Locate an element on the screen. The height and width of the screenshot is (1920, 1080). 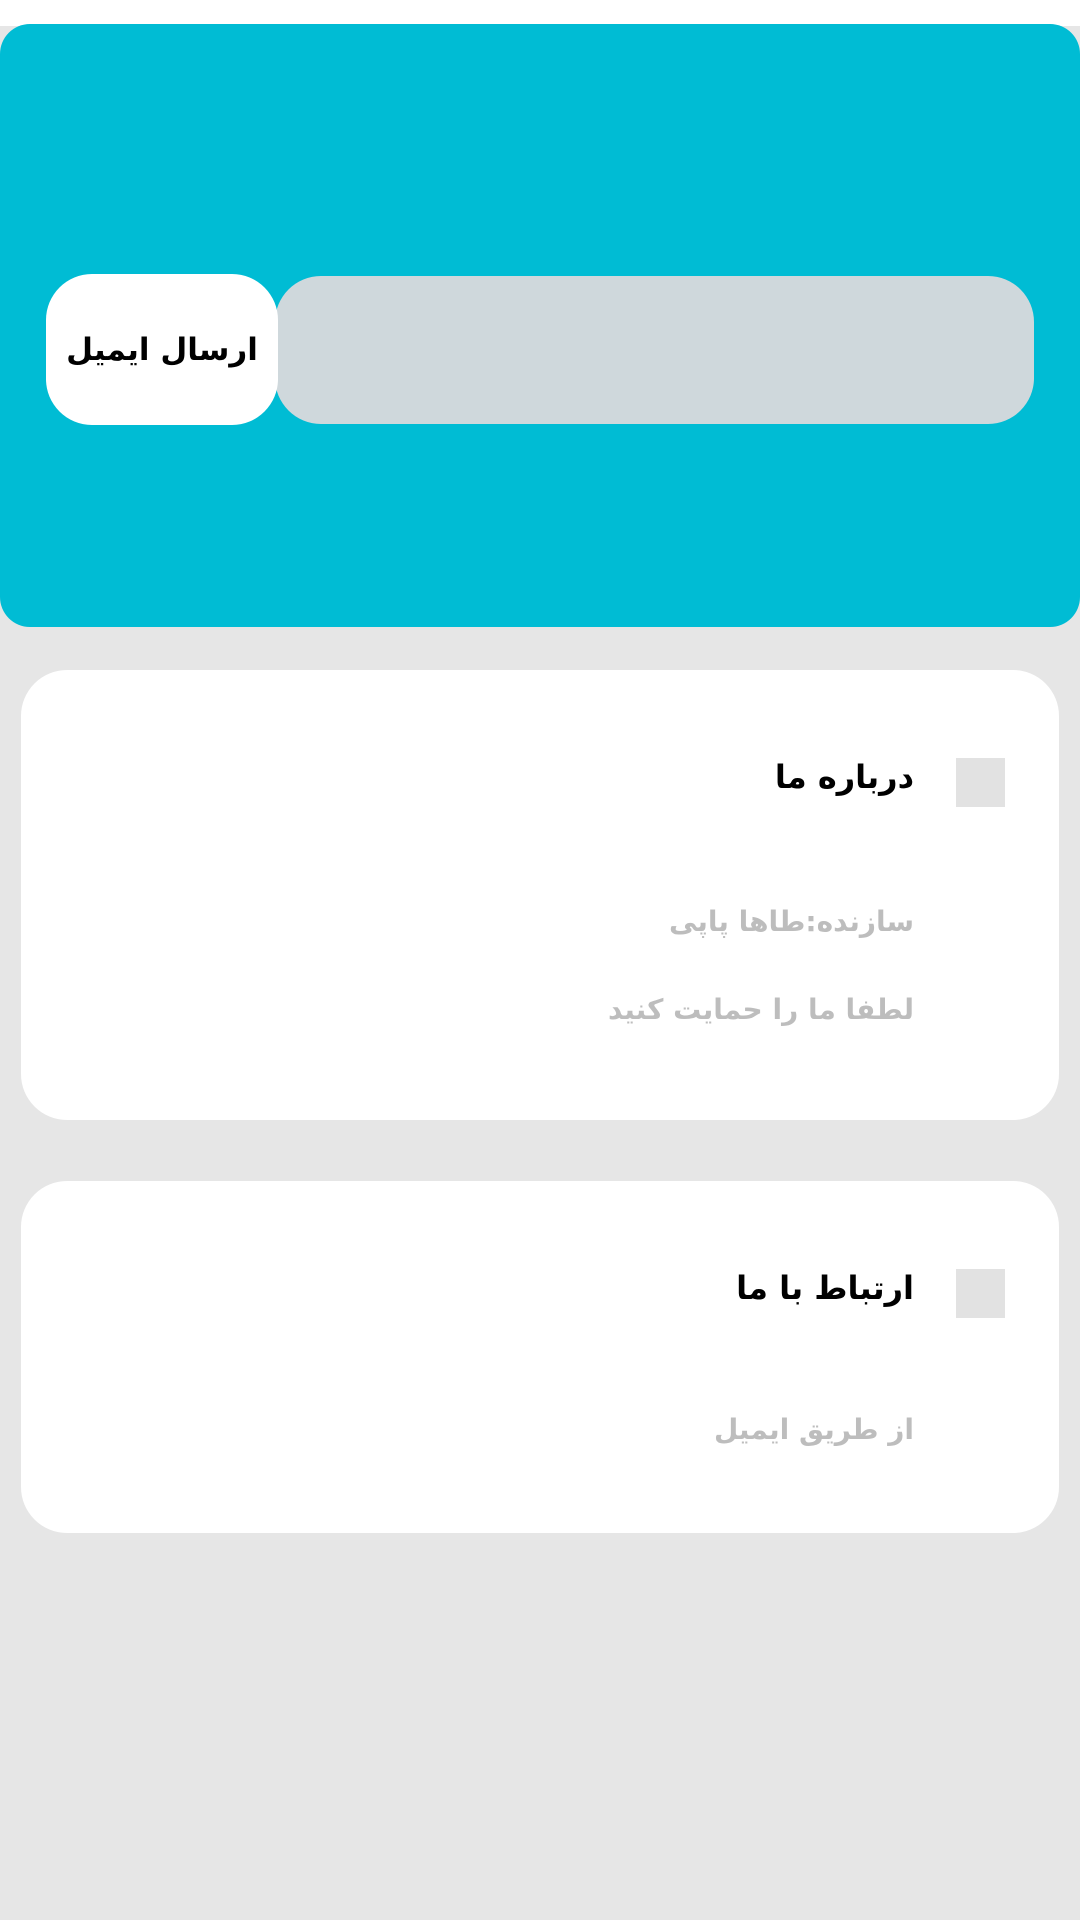
about-title: درباره ما is located at coordinates (844, 777).